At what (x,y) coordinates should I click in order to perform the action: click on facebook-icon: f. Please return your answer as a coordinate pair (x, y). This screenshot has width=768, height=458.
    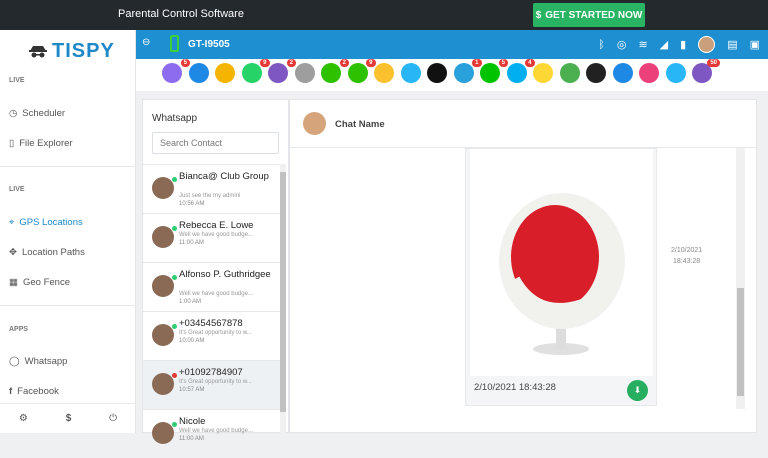
    Looking at the image, I should click on (11, 391).